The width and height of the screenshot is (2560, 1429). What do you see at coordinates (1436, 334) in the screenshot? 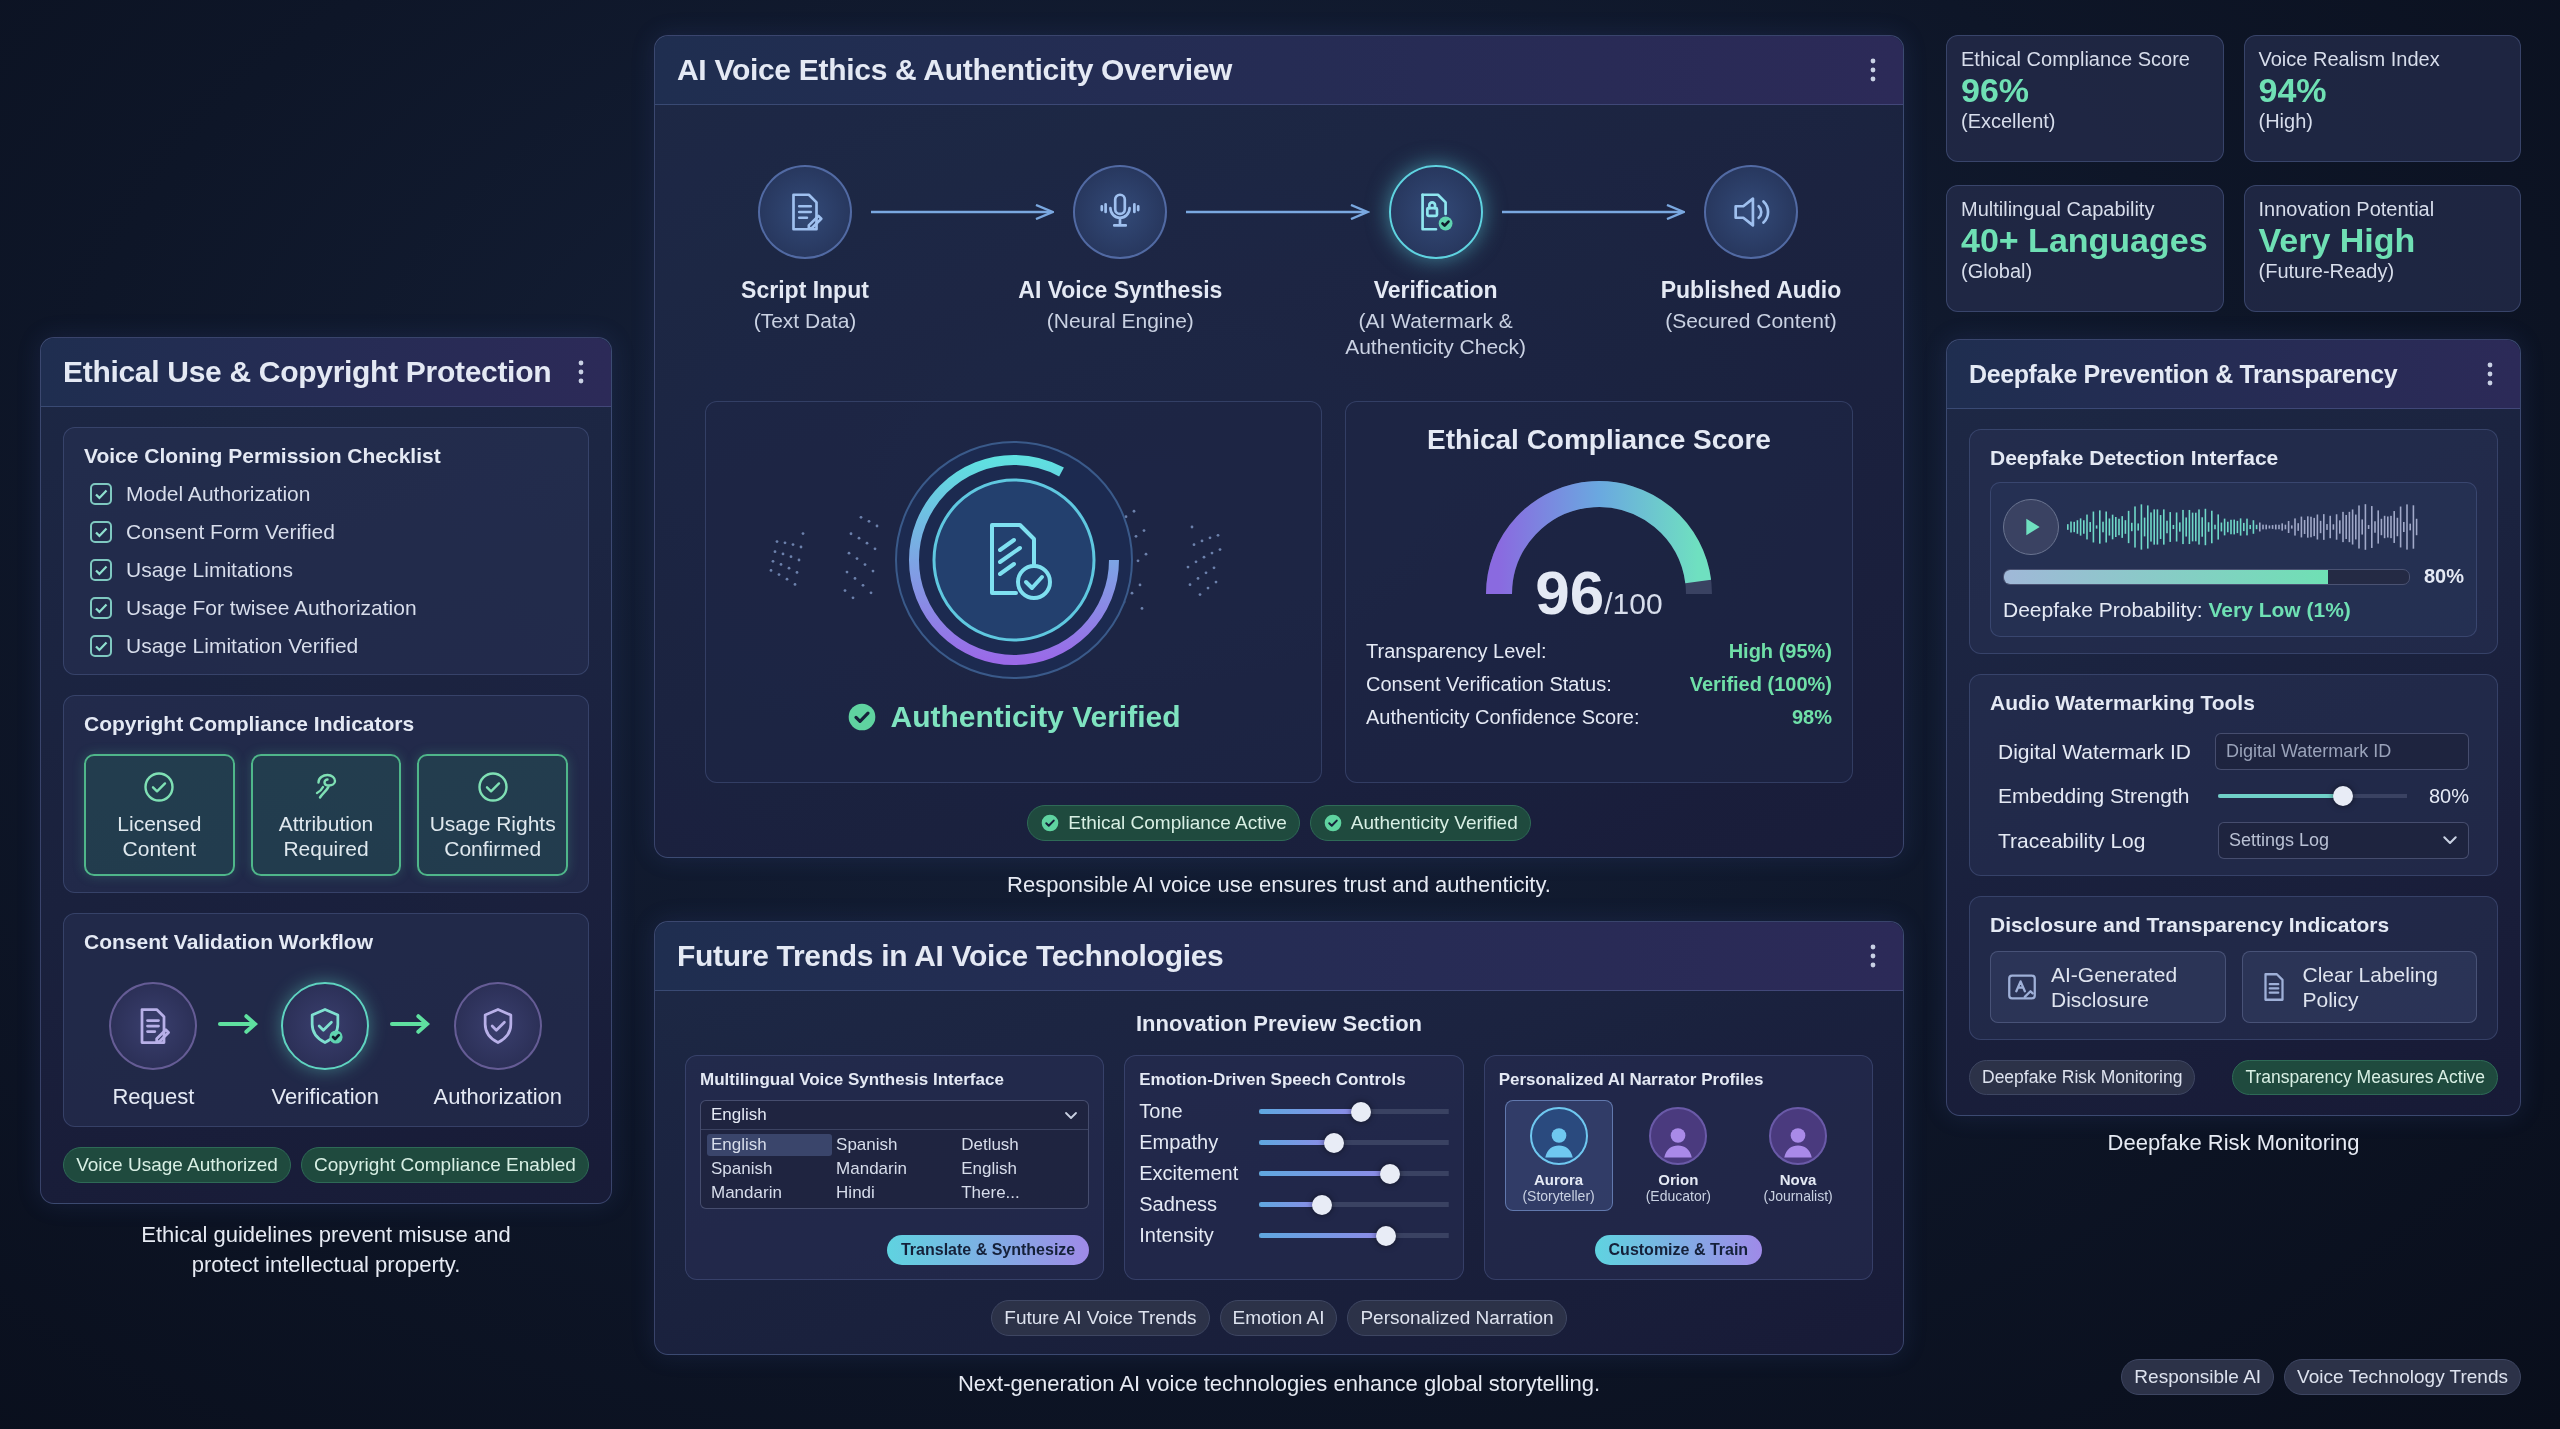
I see `step-subtitle: (AI Watermark & Authenticity Check)` at bounding box center [1436, 334].